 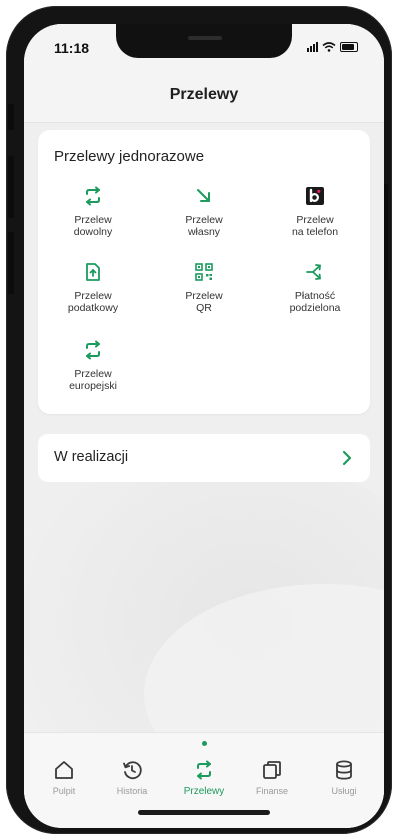 What do you see at coordinates (11, 263) in the screenshot?
I see `volume-down-button` at bounding box center [11, 263].